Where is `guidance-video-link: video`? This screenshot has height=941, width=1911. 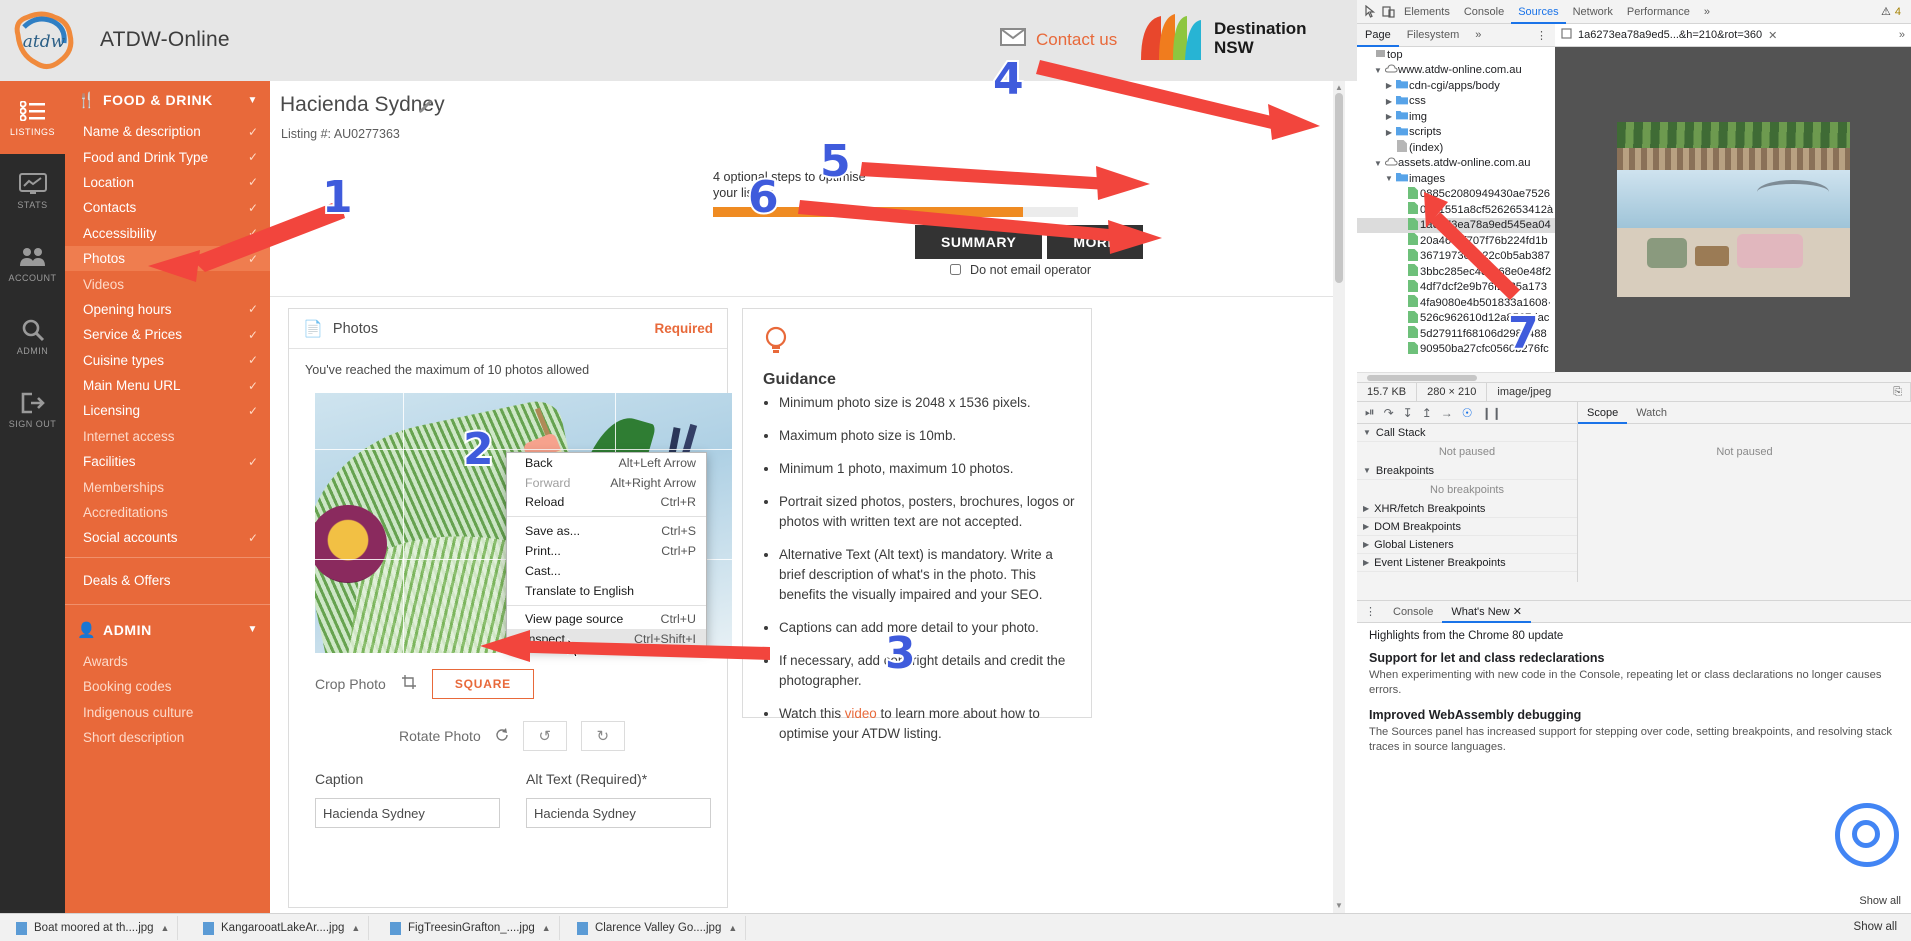
guidance-video-link: video is located at coordinates (861, 713).